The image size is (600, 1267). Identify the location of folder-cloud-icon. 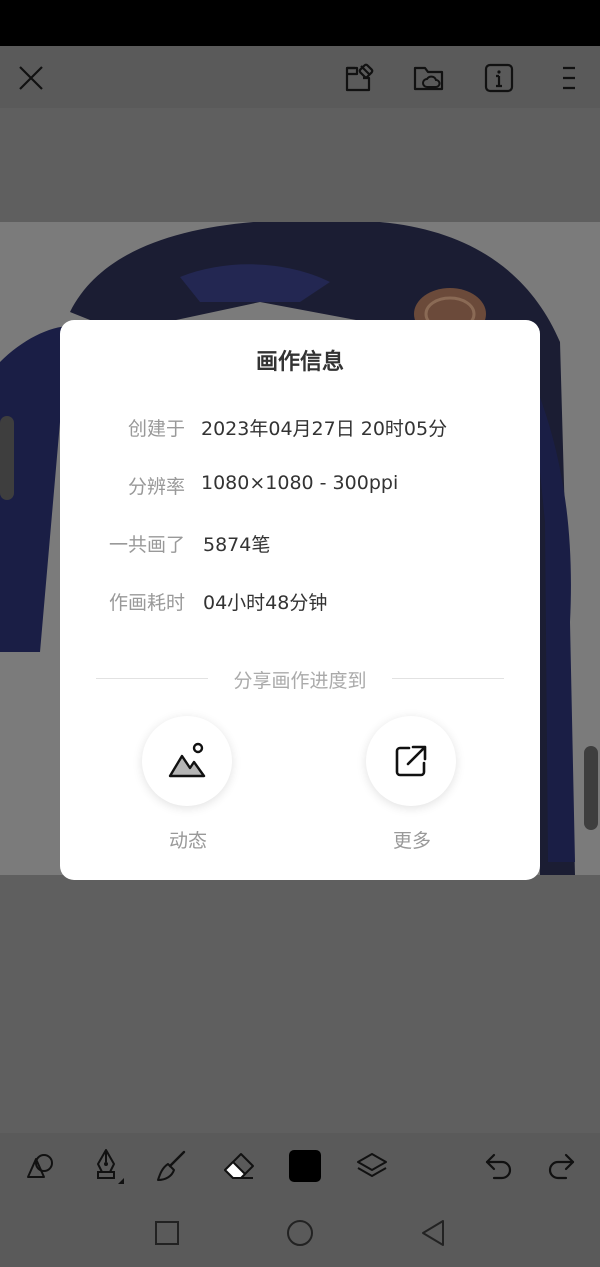
(429, 78).